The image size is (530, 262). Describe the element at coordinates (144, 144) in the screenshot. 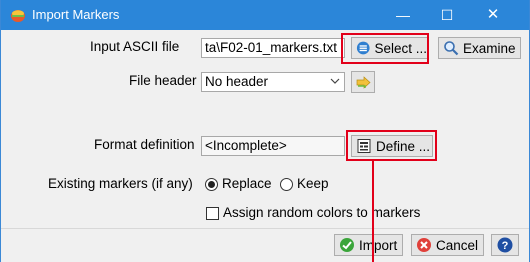

I see `format-definition-label: Format definition` at that location.